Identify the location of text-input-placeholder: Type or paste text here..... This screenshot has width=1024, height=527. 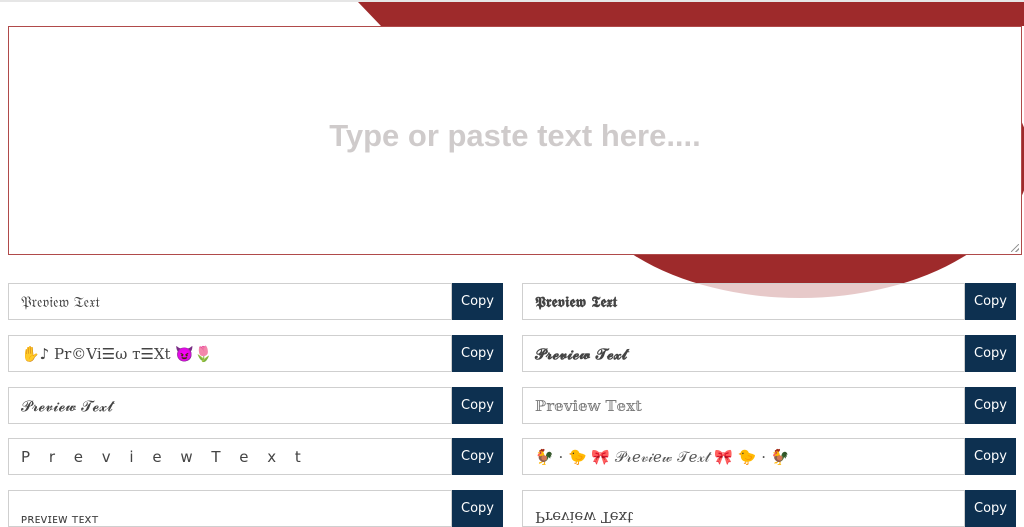
(515, 135).